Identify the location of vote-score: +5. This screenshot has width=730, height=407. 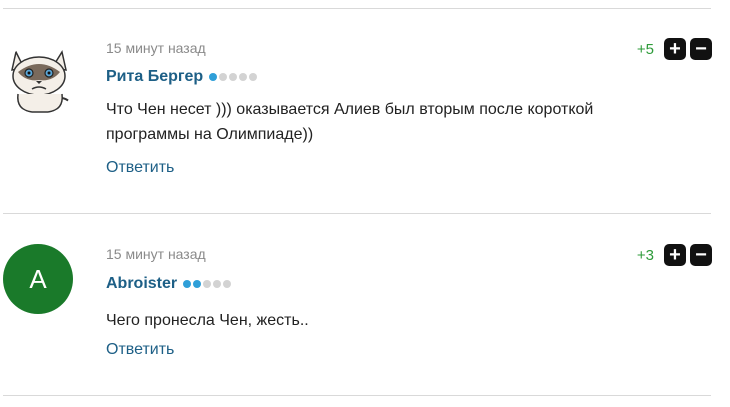
(645, 49).